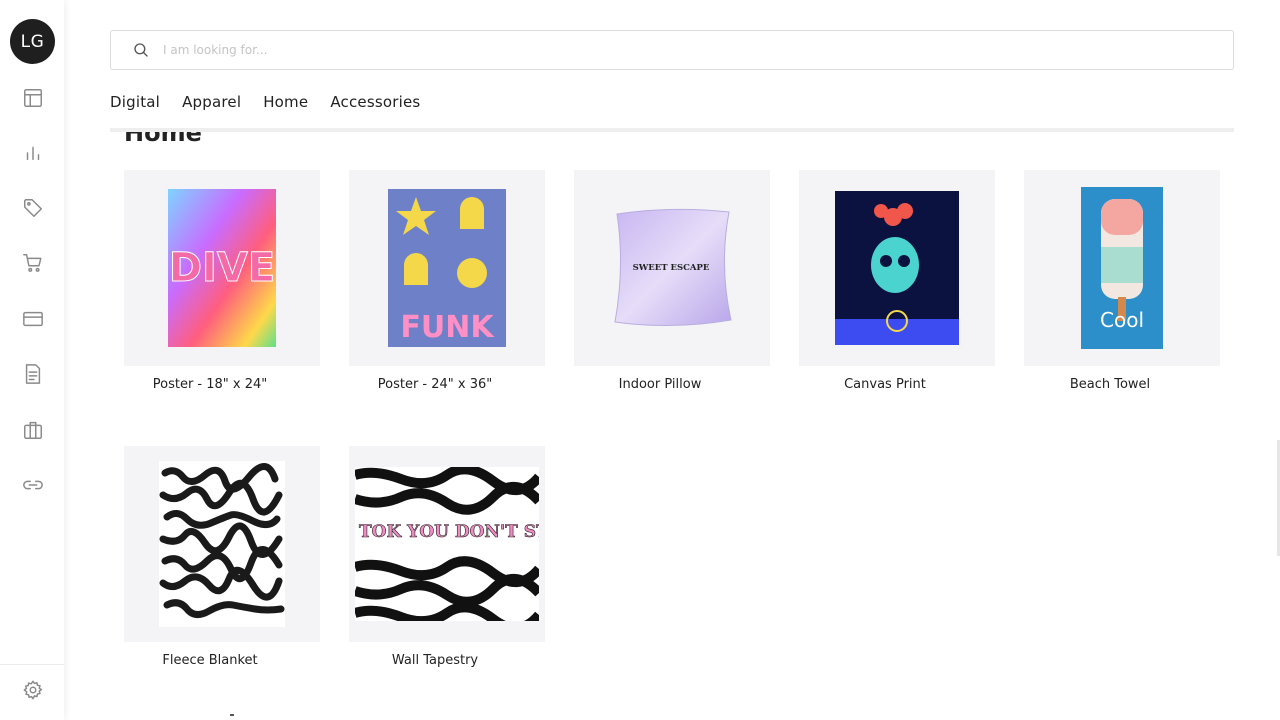 The height and width of the screenshot is (720, 1280). What do you see at coordinates (885, 384) in the screenshot?
I see `product-name: Canvas Print` at bounding box center [885, 384].